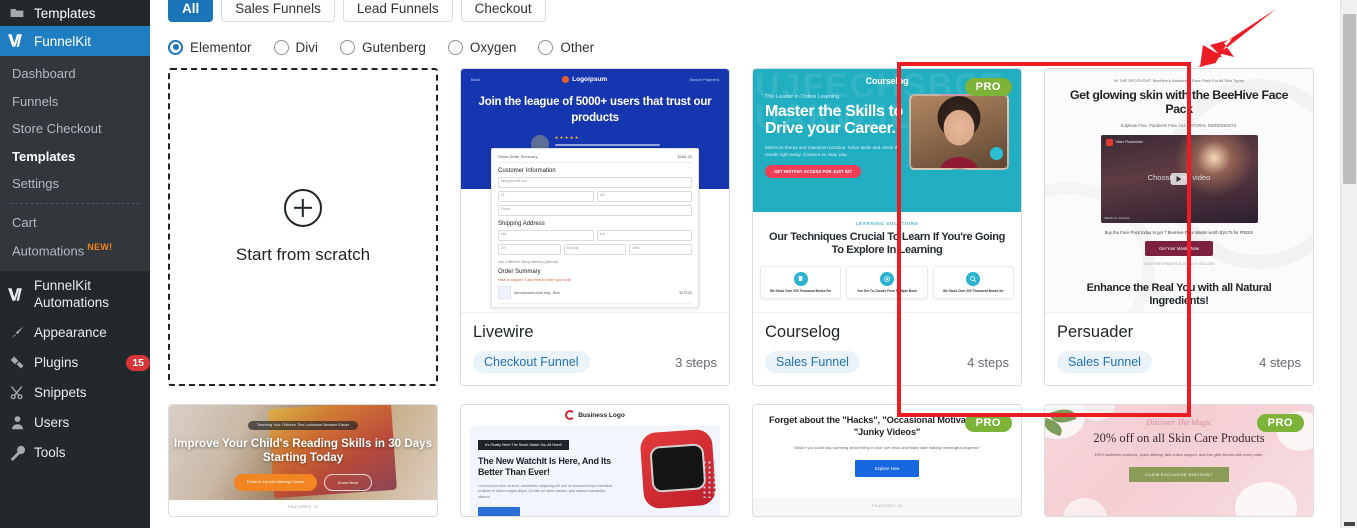 This screenshot has width=1357, height=528. I want to click on ps-cta-button: Get Your Masks Now, so click(1179, 248).